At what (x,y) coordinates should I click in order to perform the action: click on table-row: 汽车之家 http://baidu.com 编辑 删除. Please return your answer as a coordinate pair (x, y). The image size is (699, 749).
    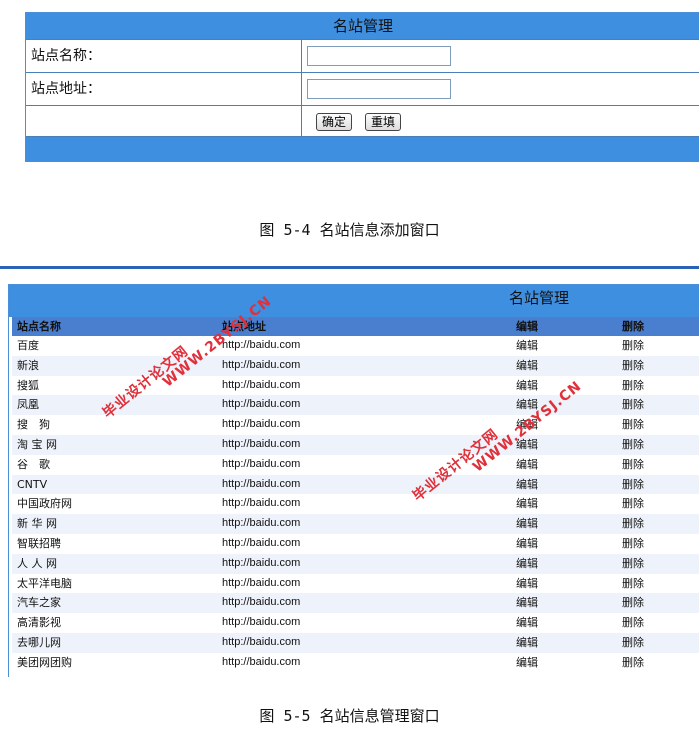
    Looking at the image, I should click on (355, 603).